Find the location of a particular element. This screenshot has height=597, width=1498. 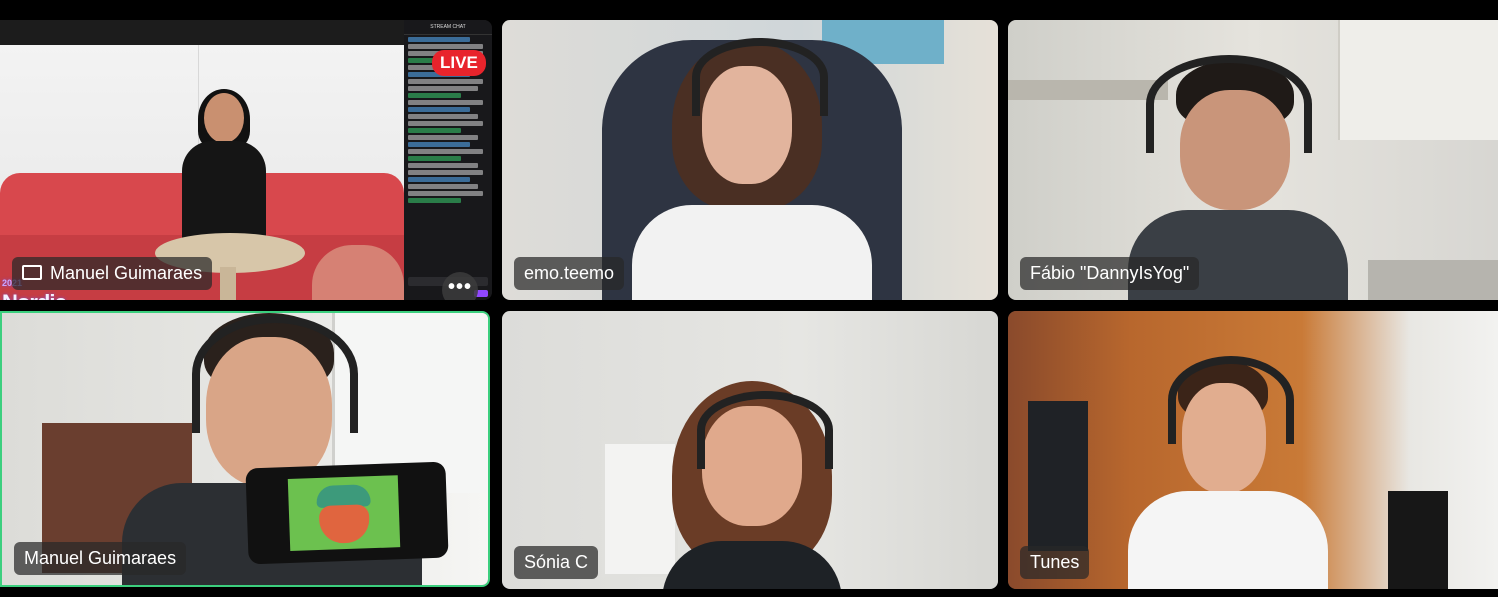

coffee-table-leg is located at coordinates (228, 283).